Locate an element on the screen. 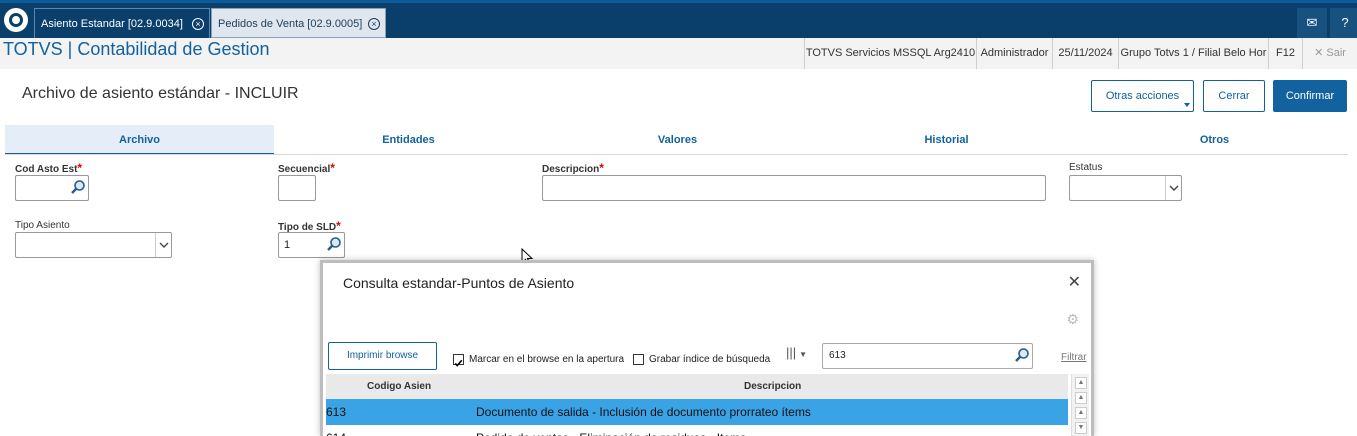  column-header-description: Descripcion is located at coordinates (772, 386).